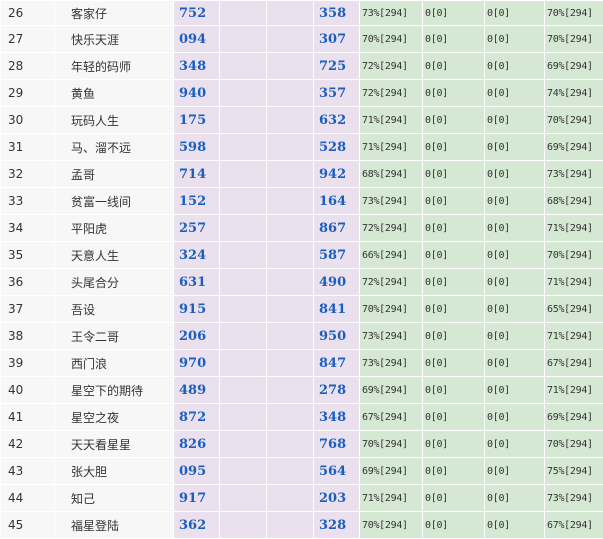  Describe the element at coordinates (197, 309) in the screenshot. I see `number-cell-1: 915` at that location.